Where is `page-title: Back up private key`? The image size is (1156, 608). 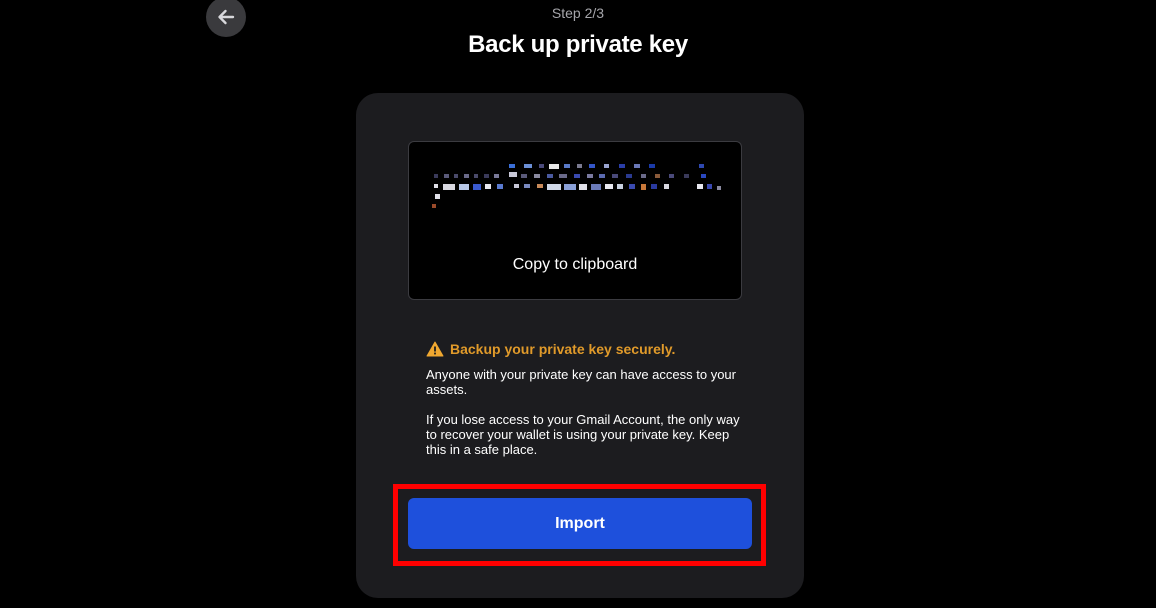 page-title: Back up private key is located at coordinates (578, 44).